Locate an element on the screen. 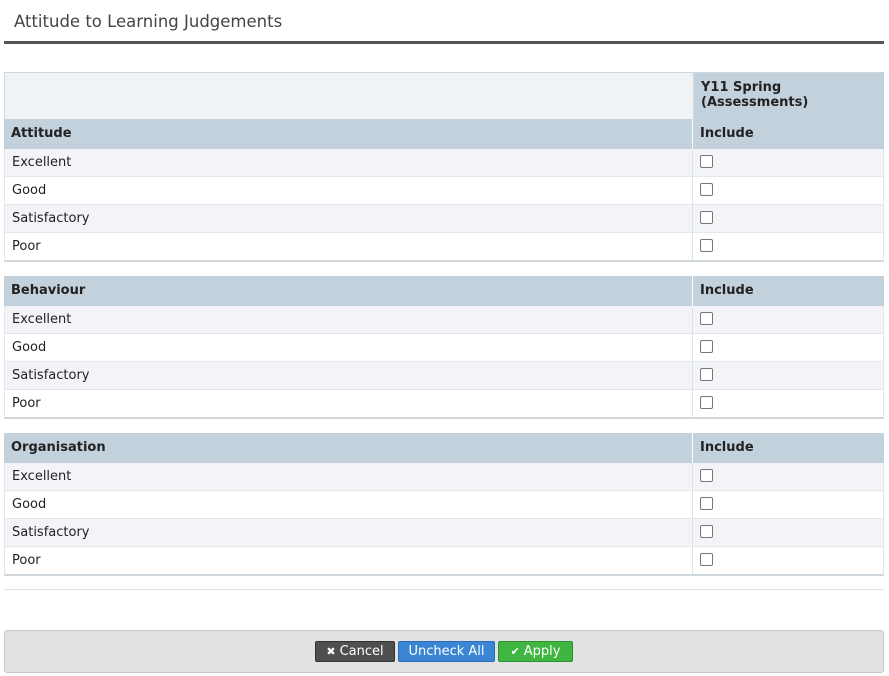 The height and width of the screenshot is (676, 889). apply-button: ✔ Apply is located at coordinates (535, 651).